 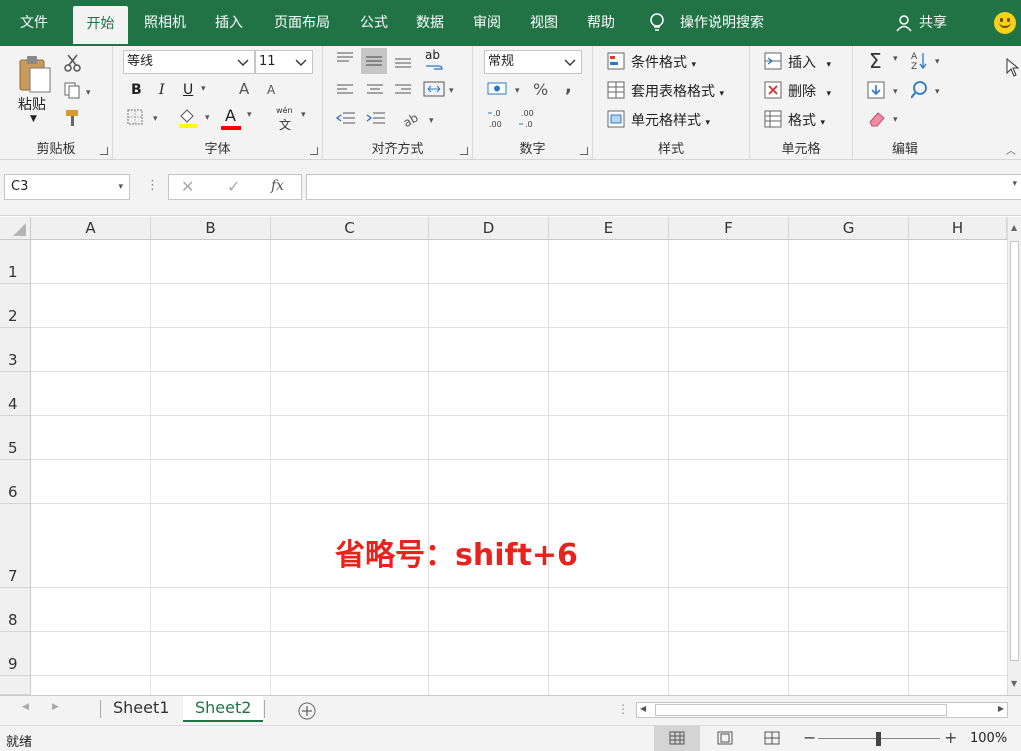 I want to click on font-name-select: 等线, so click(x=189, y=62).